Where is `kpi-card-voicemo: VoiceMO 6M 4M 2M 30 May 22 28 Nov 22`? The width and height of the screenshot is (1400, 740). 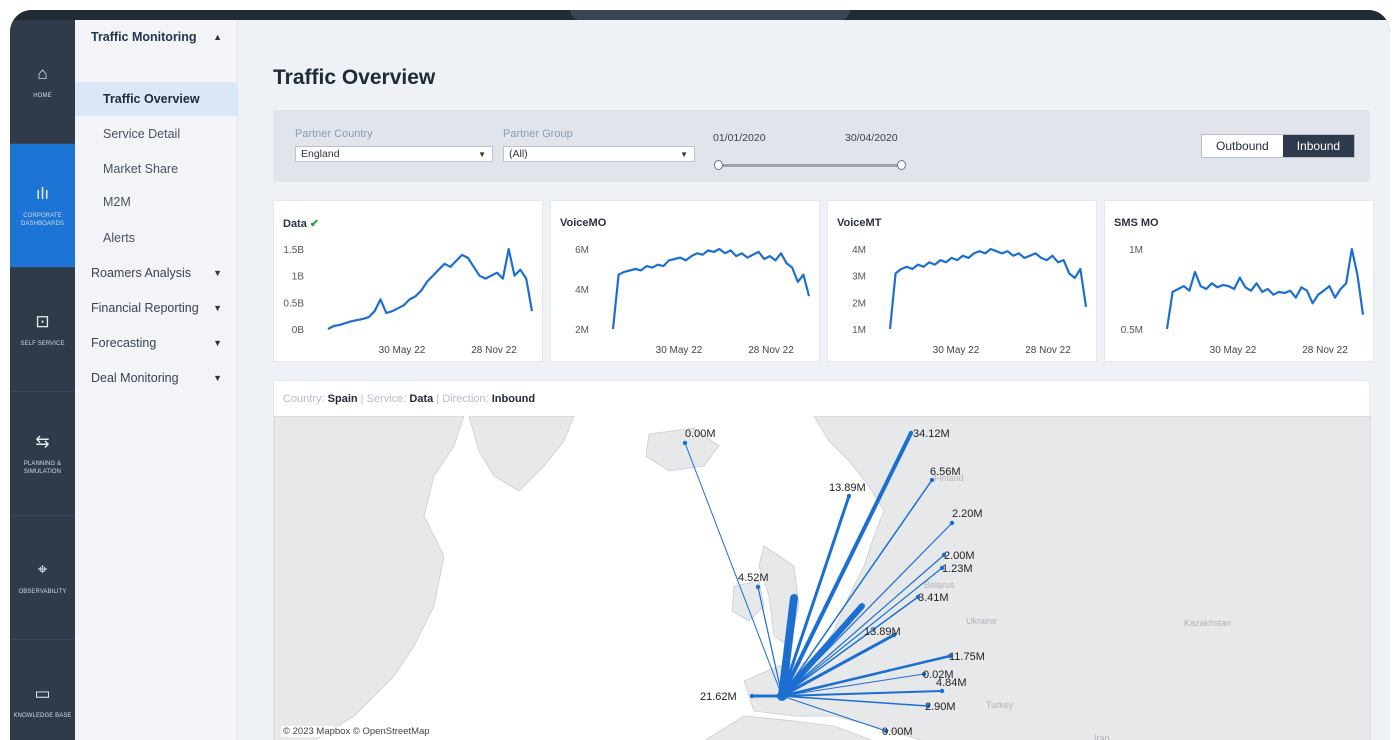
kpi-card-voicemo: VoiceMO 6M 4M 2M 30 May 22 28 Nov 22 is located at coordinates (685, 281).